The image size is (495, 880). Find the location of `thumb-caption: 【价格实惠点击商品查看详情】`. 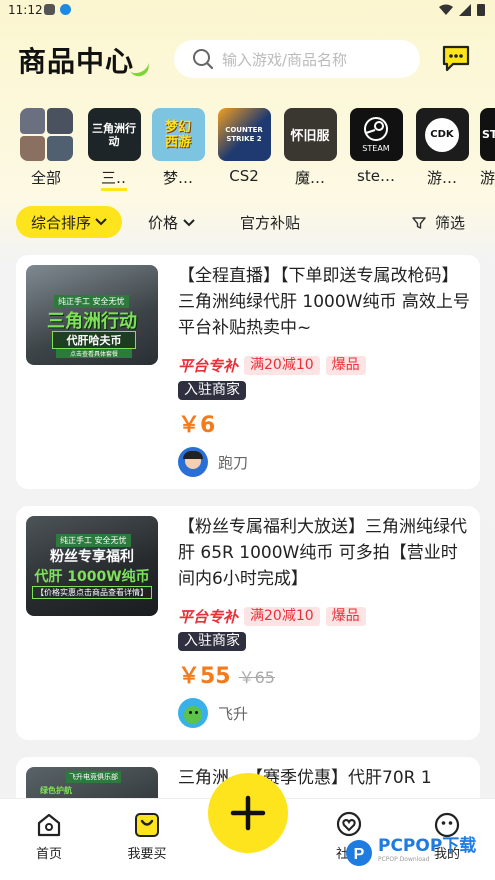

thumb-caption: 【价格实惠点击商品查看详情】 is located at coordinates (92, 592).